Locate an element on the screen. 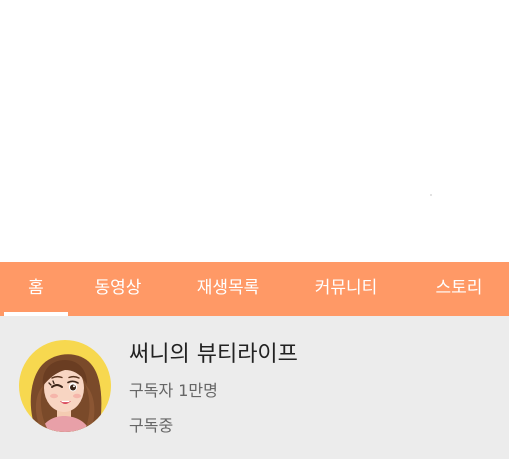 The width and height of the screenshot is (509, 459). channel-tab-bar: 홈 동영상 재생목록 커뮤니티 스토리 is located at coordinates (254, 289).